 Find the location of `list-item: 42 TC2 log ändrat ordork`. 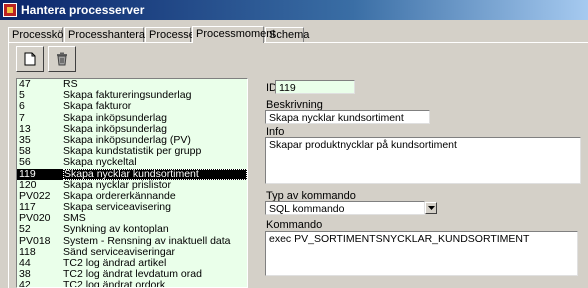

list-item: 42 TC2 log ändrat ordork is located at coordinates (132, 283).